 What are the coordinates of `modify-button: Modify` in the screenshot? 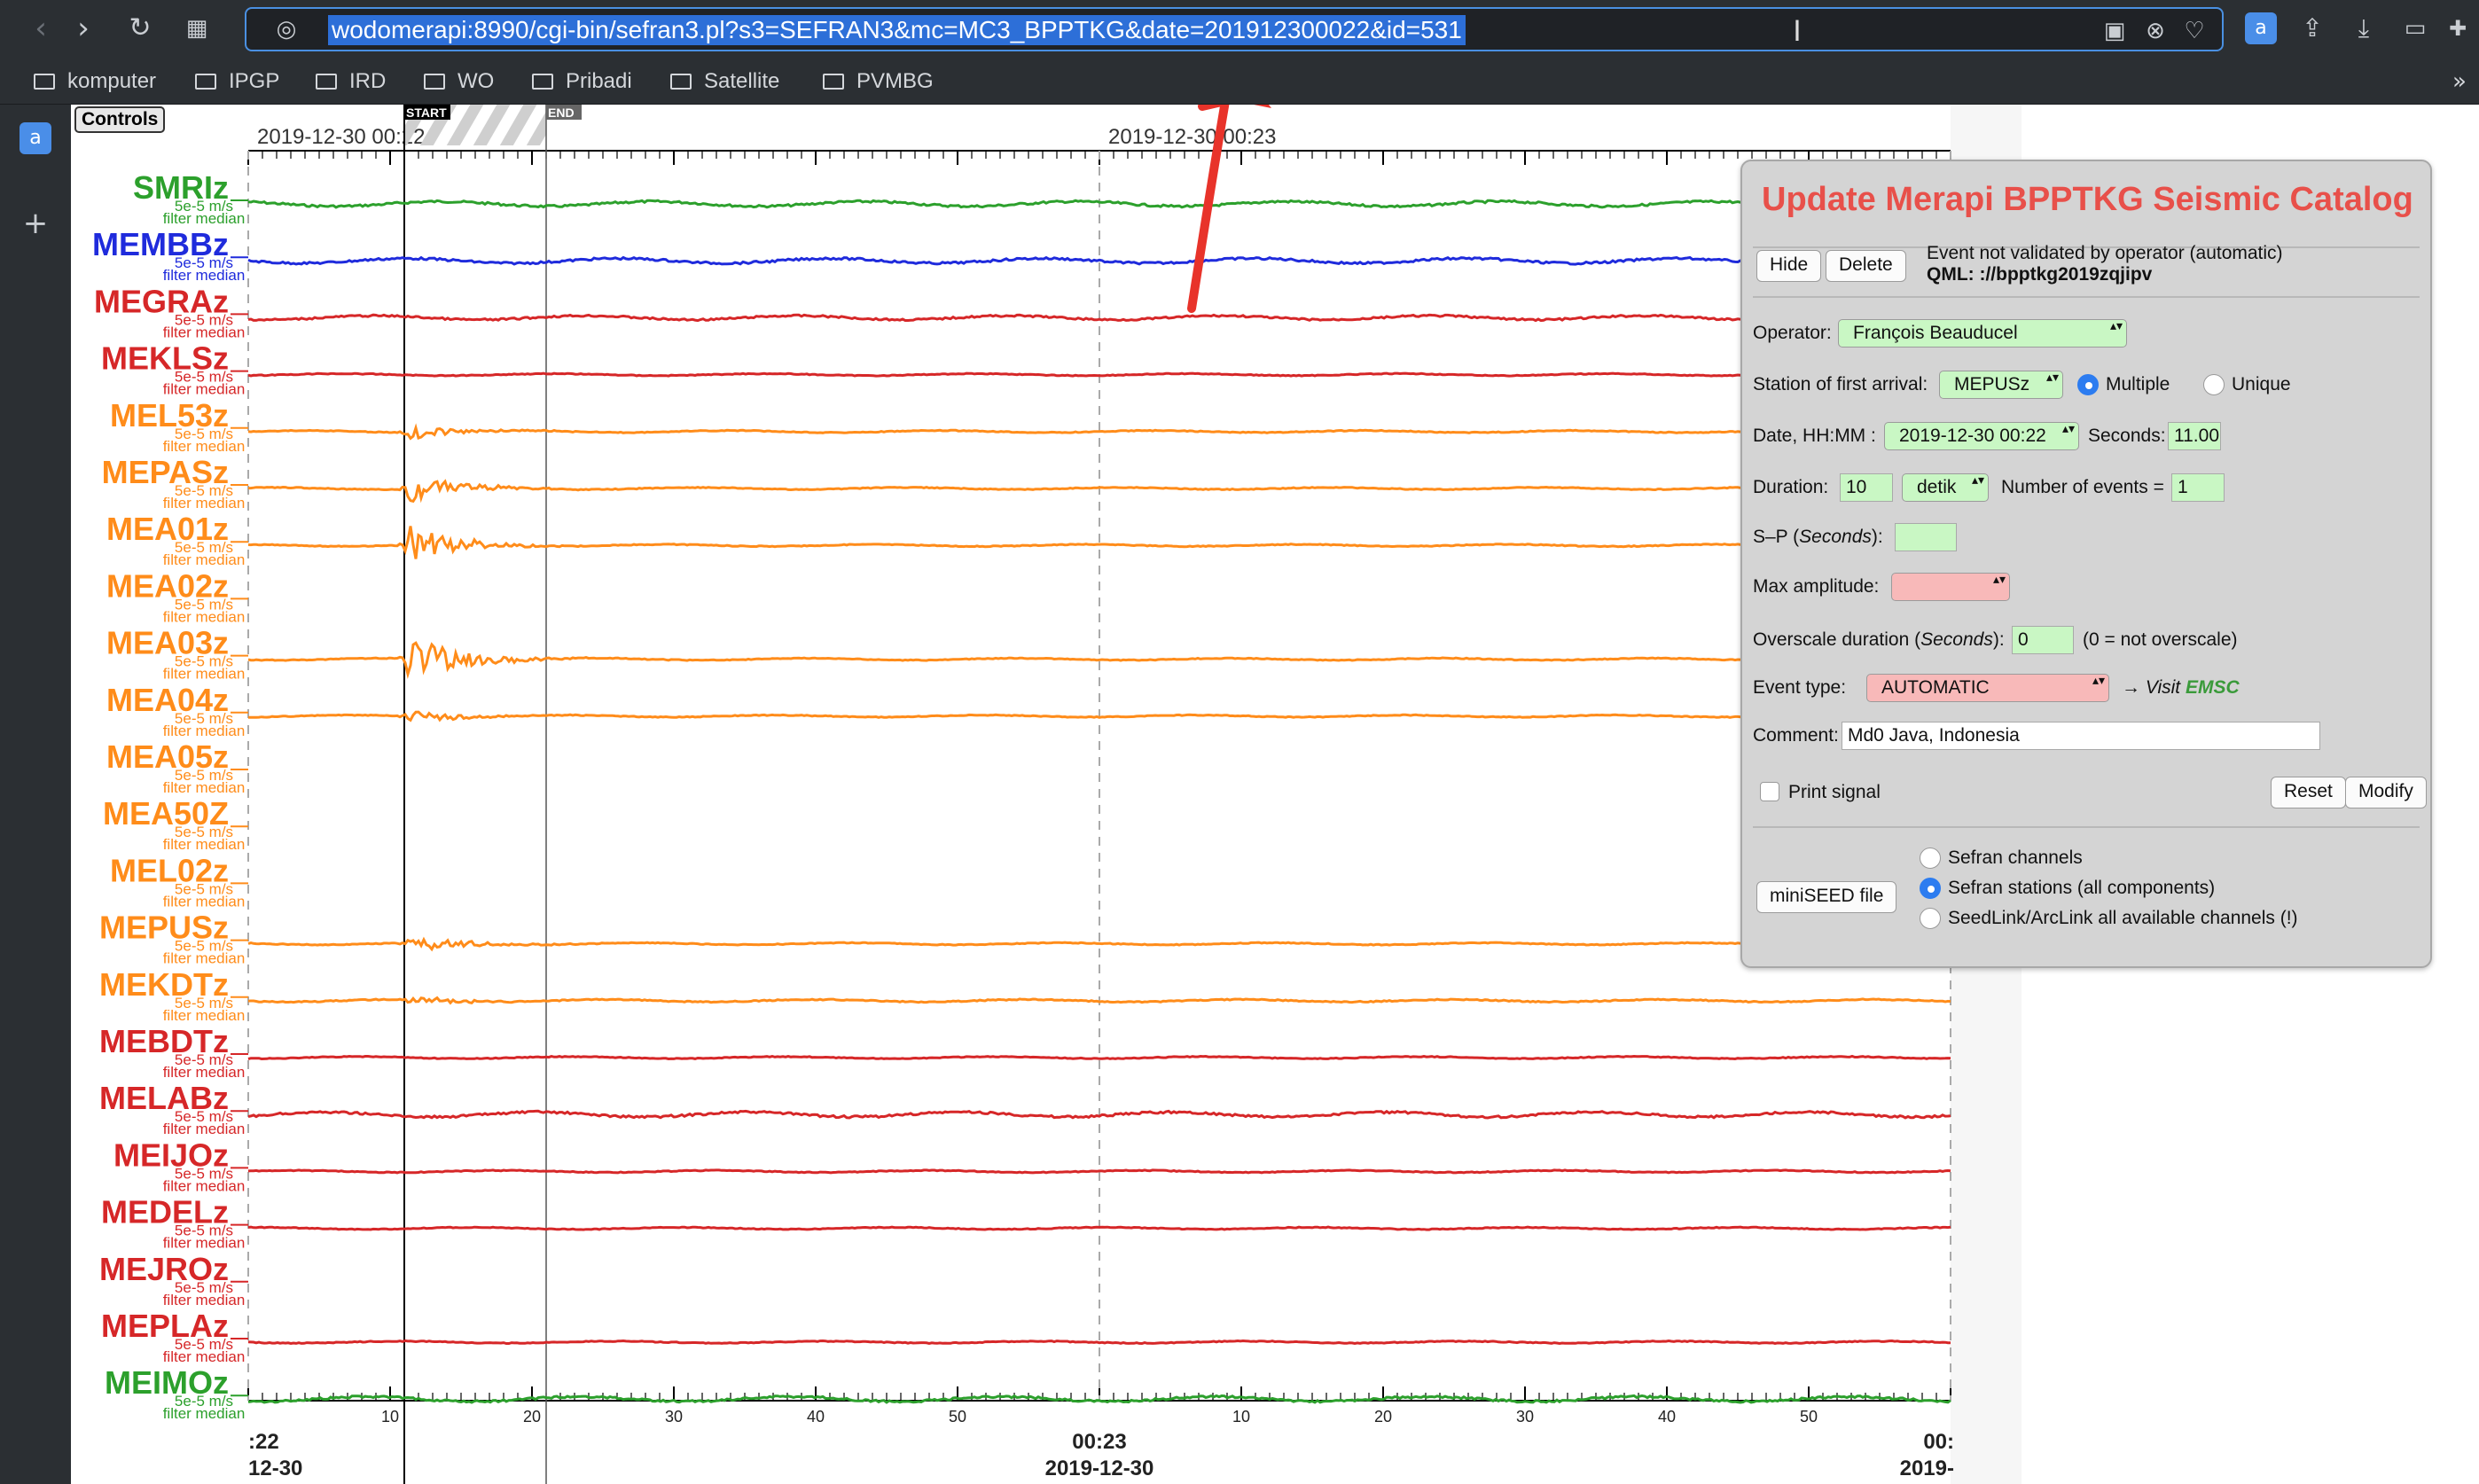 It's located at (2386, 792).